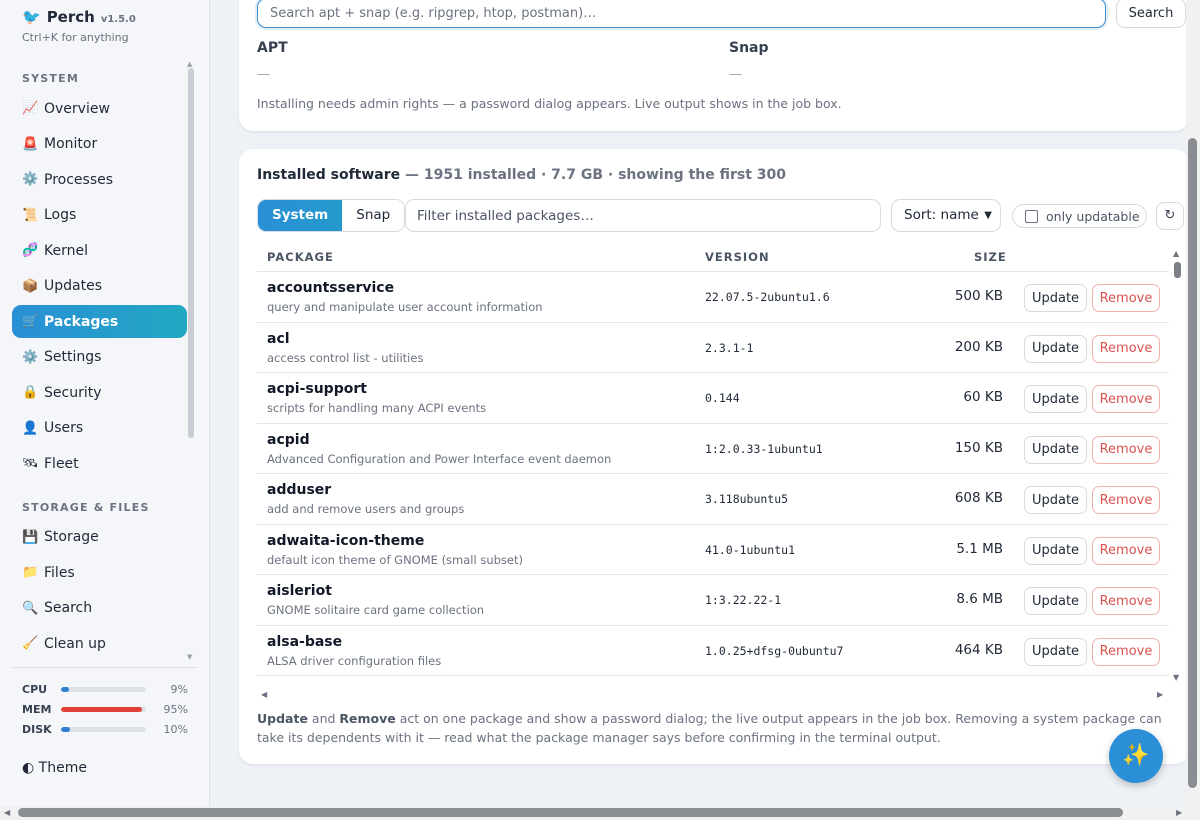  Describe the element at coordinates (99, 608) in the screenshot. I see `sidebar-item-search: 🔍 Search` at that location.